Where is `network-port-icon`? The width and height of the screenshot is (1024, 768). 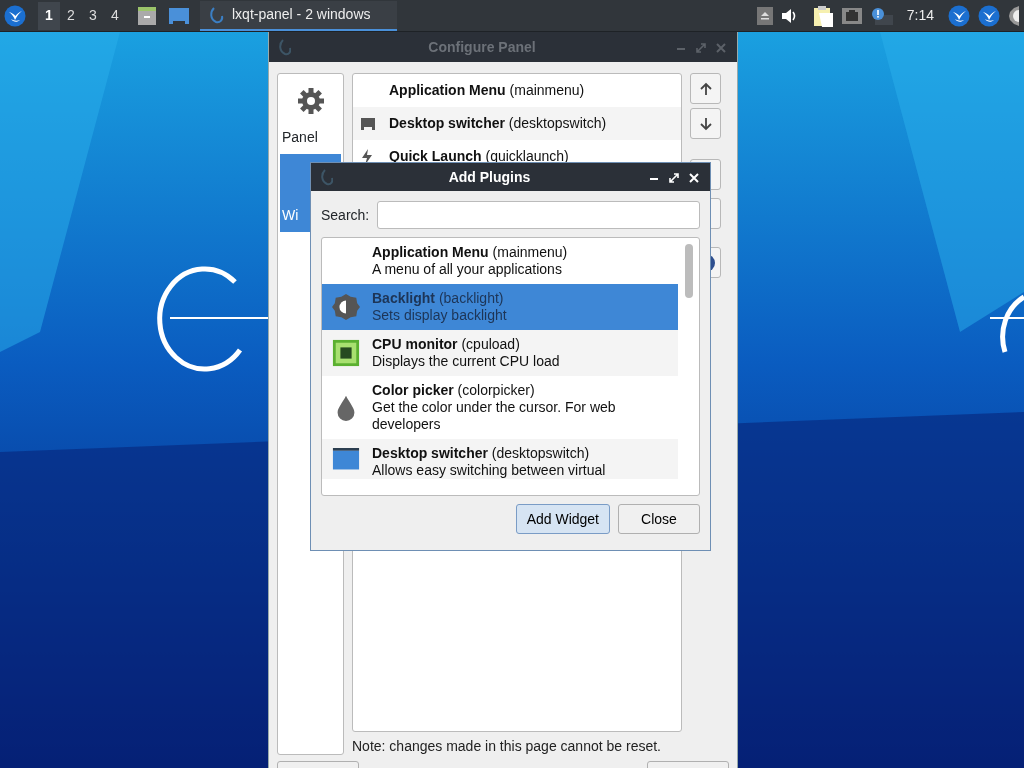
network-port-icon is located at coordinates (851, 15).